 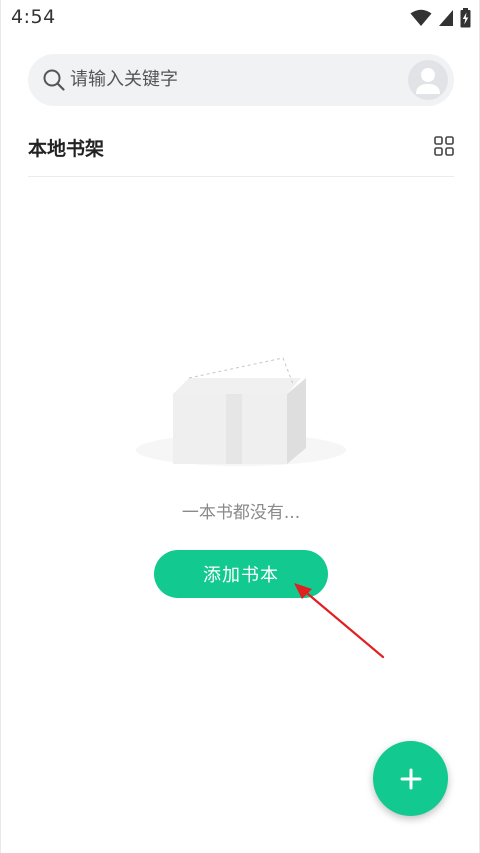 What do you see at coordinates (54, 80) in the screenshot?
I see `search-icon` at bounding box center [54, 80].